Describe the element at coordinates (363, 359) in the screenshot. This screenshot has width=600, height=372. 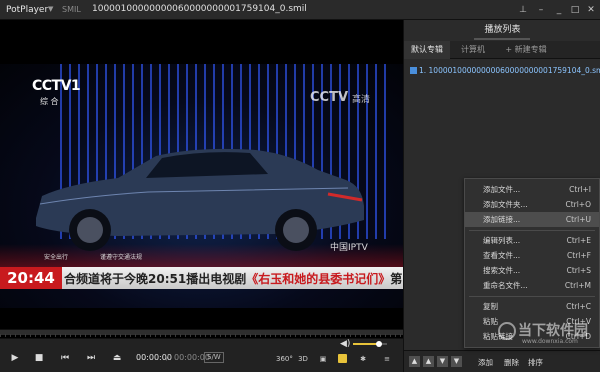
I see `settings-gear-icon: ✱` at that location.